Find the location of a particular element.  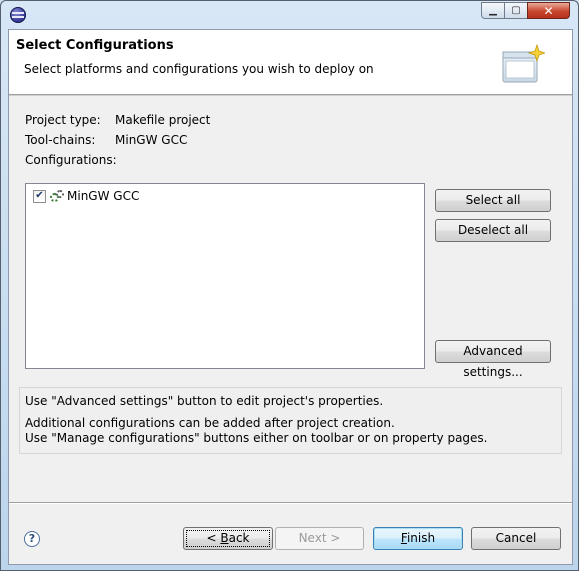

finish-button: Finish is located at coordinates (418, 538).